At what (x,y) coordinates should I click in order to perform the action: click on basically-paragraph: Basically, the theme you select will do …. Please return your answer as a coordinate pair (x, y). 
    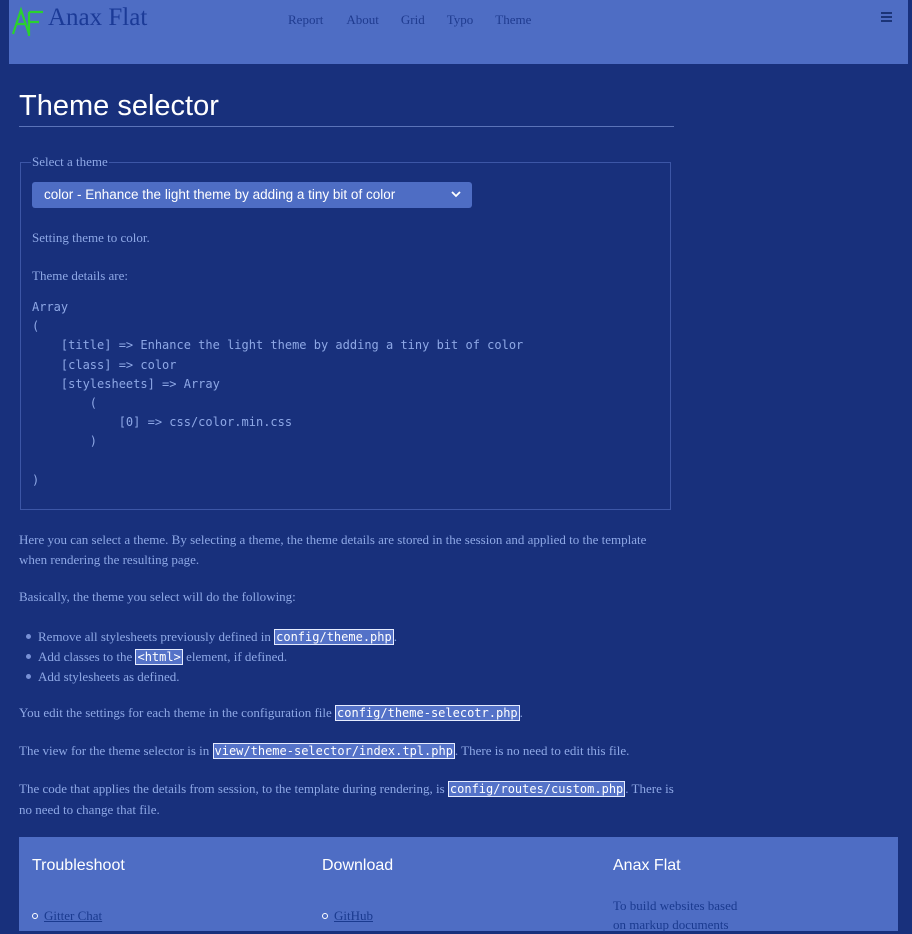
    Looking at the image, I should click on (157, 596).